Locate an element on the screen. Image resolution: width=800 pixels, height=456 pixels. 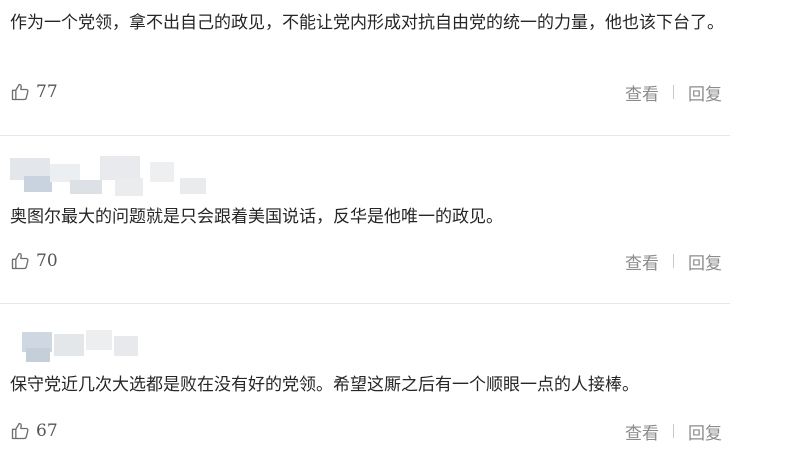
like-count: 70 is located at coordinates (47, 261).